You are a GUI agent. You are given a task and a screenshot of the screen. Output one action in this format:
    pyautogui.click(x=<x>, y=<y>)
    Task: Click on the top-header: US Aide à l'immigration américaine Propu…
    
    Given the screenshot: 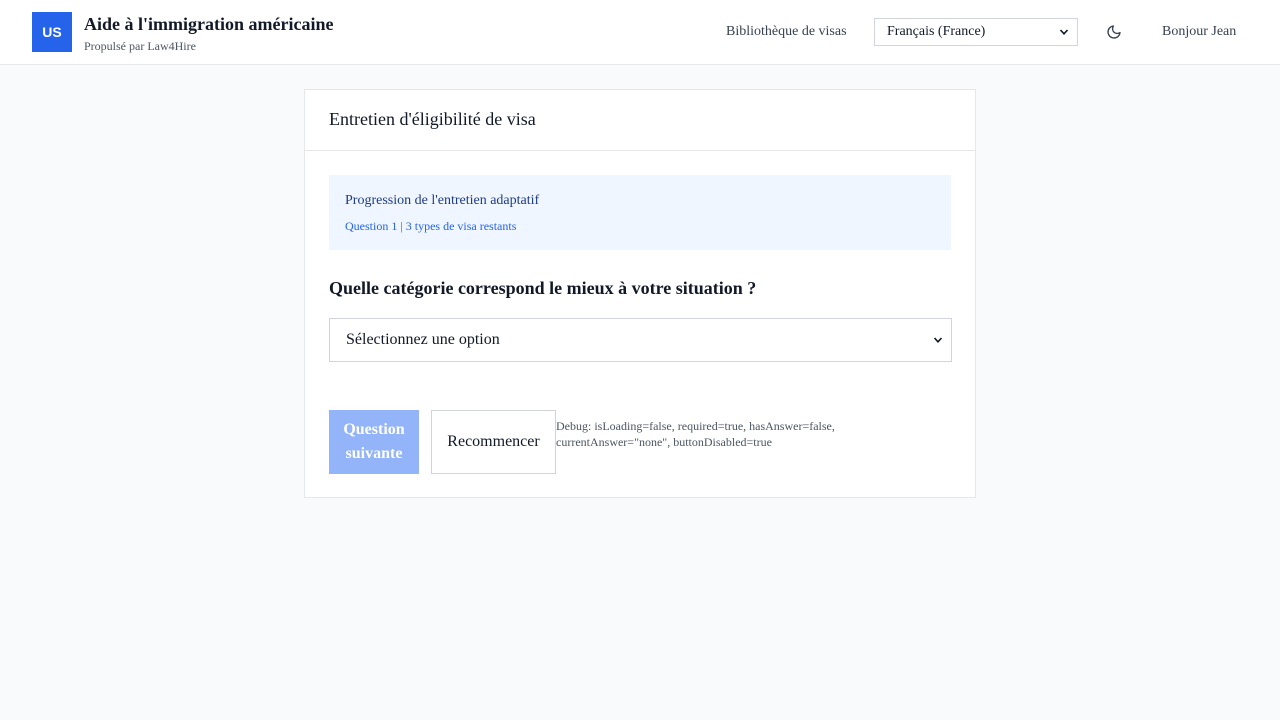 What is the action you would take?
    pyautogui.click(x=640, y=32)
    